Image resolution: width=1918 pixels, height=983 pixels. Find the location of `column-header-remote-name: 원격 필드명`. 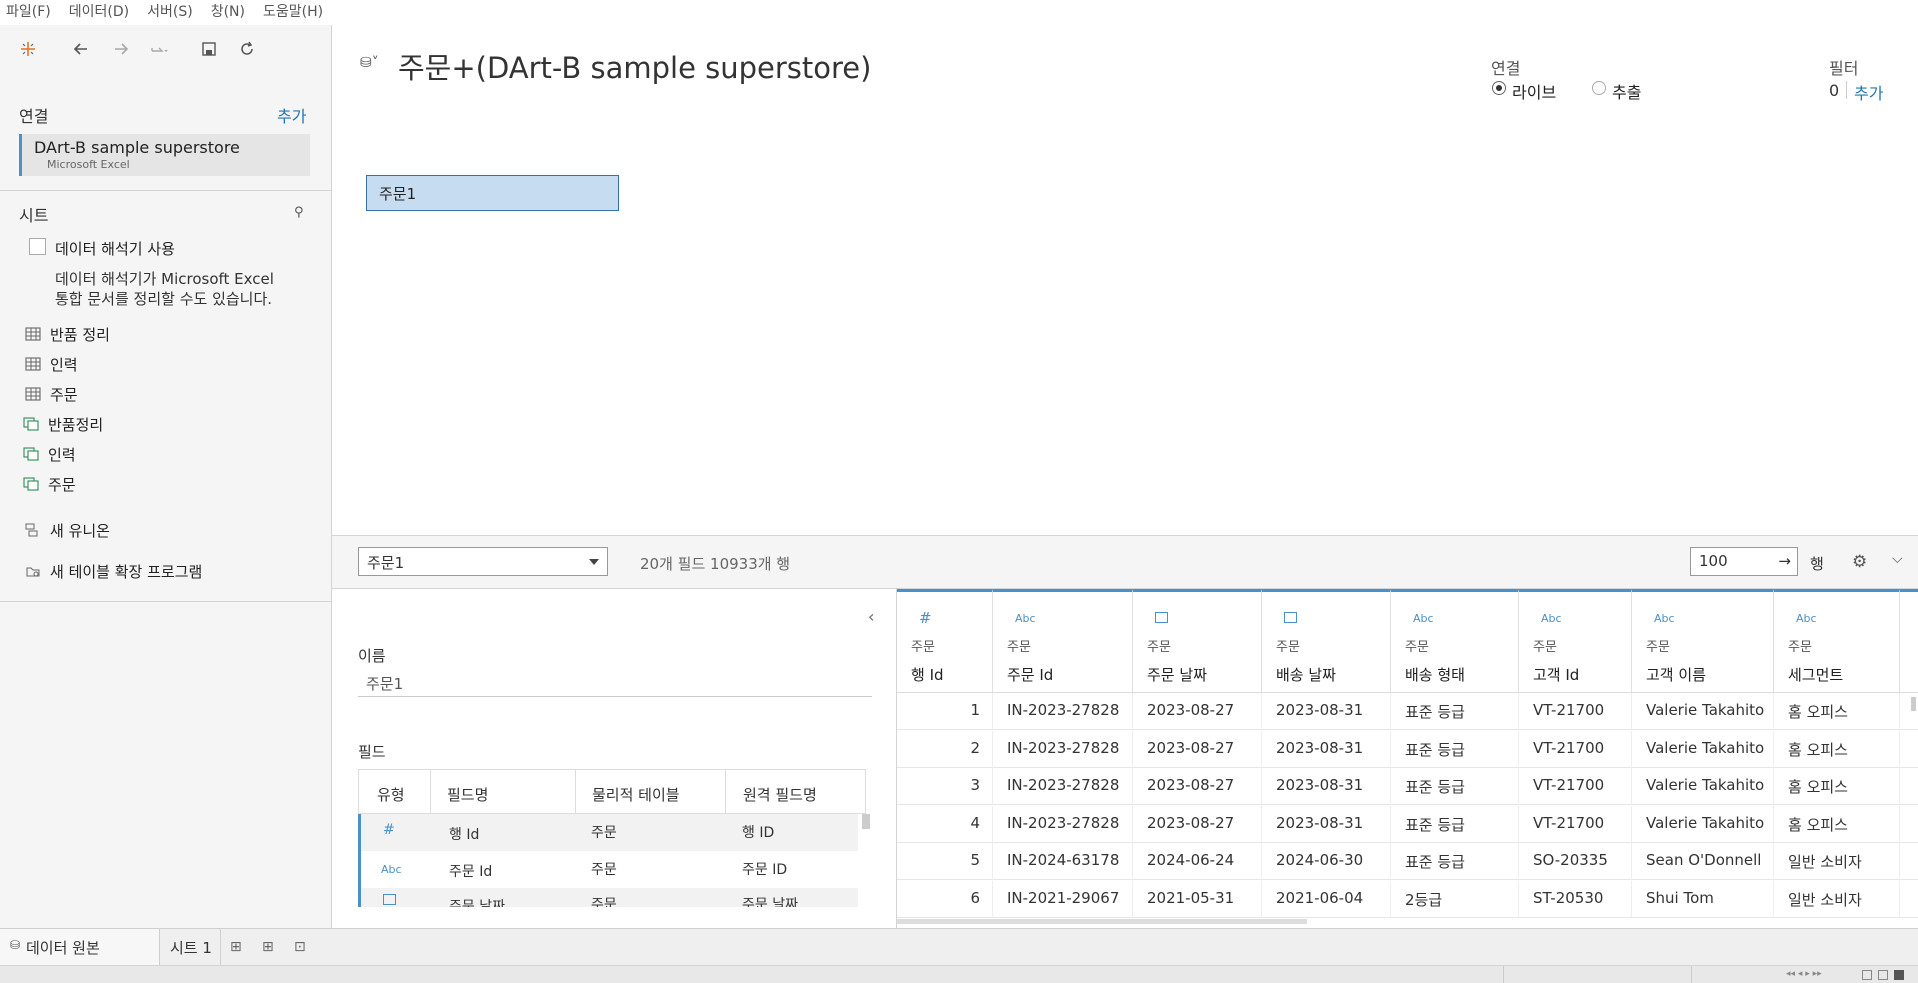

column-header-remote-name: 원격 필드명 is located at coordinates (780, 794).